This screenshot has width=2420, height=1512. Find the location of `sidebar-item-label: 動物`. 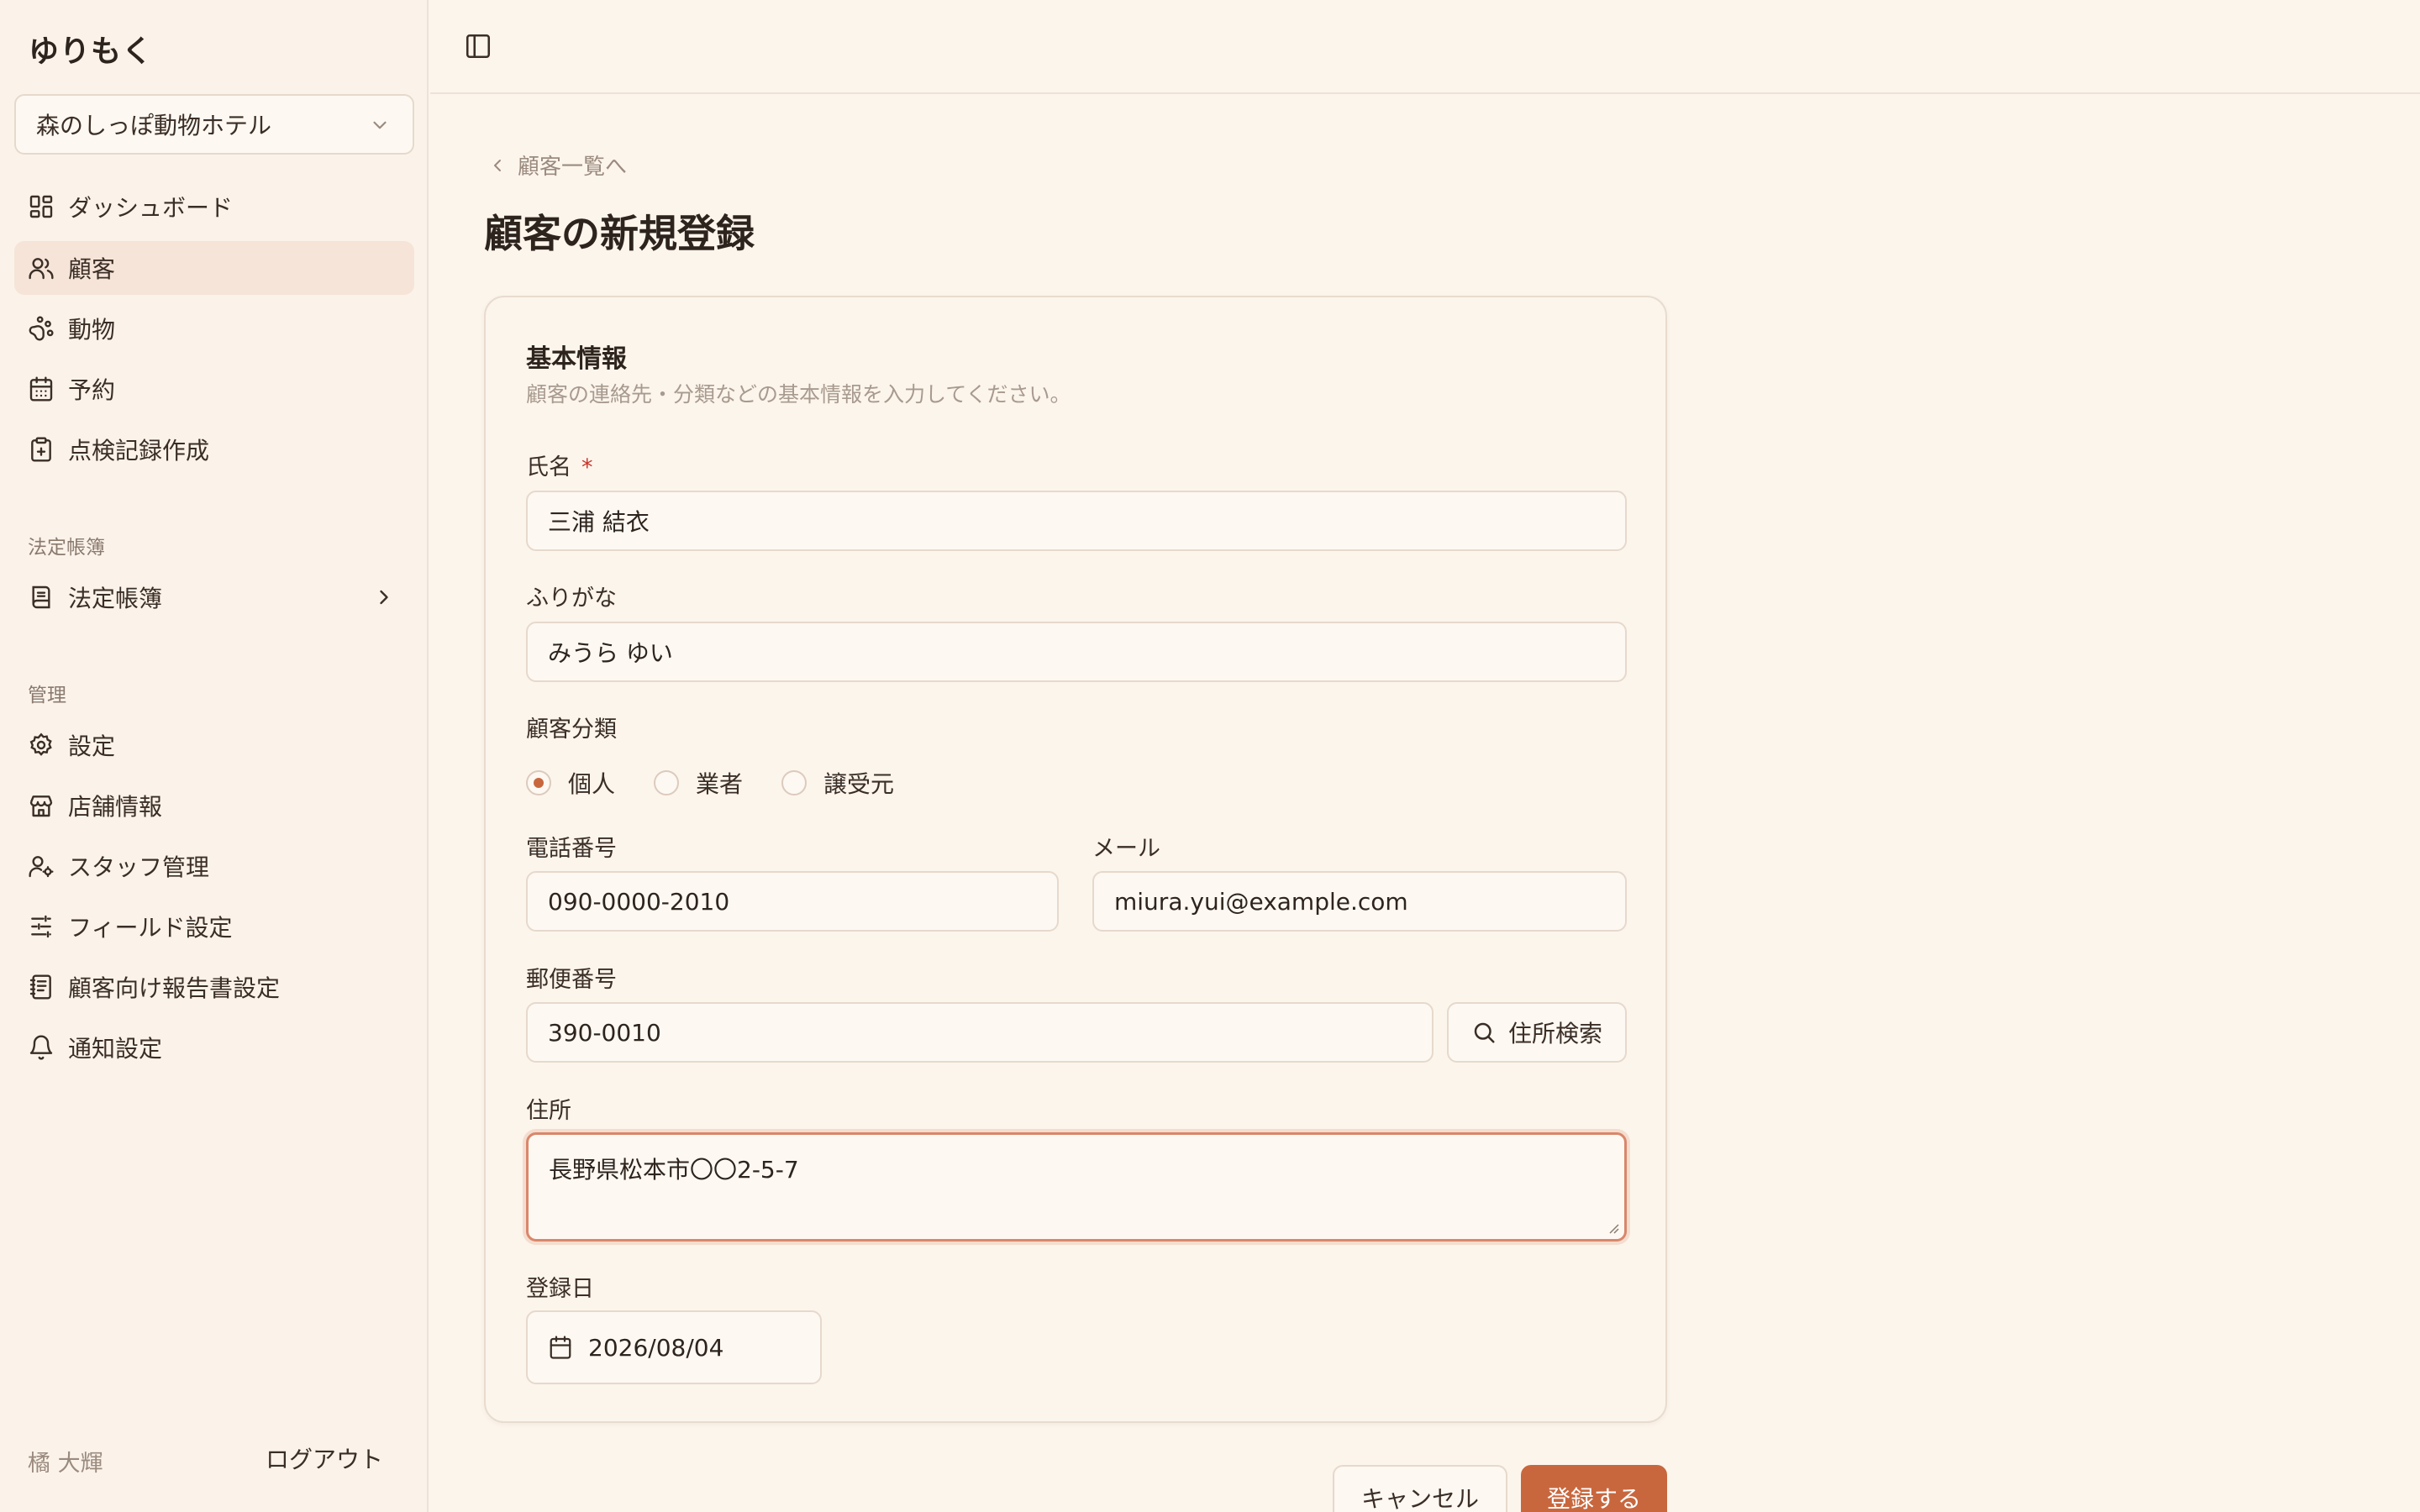

sidebar-item-label: 動物 is located at coordinates (92, 330).